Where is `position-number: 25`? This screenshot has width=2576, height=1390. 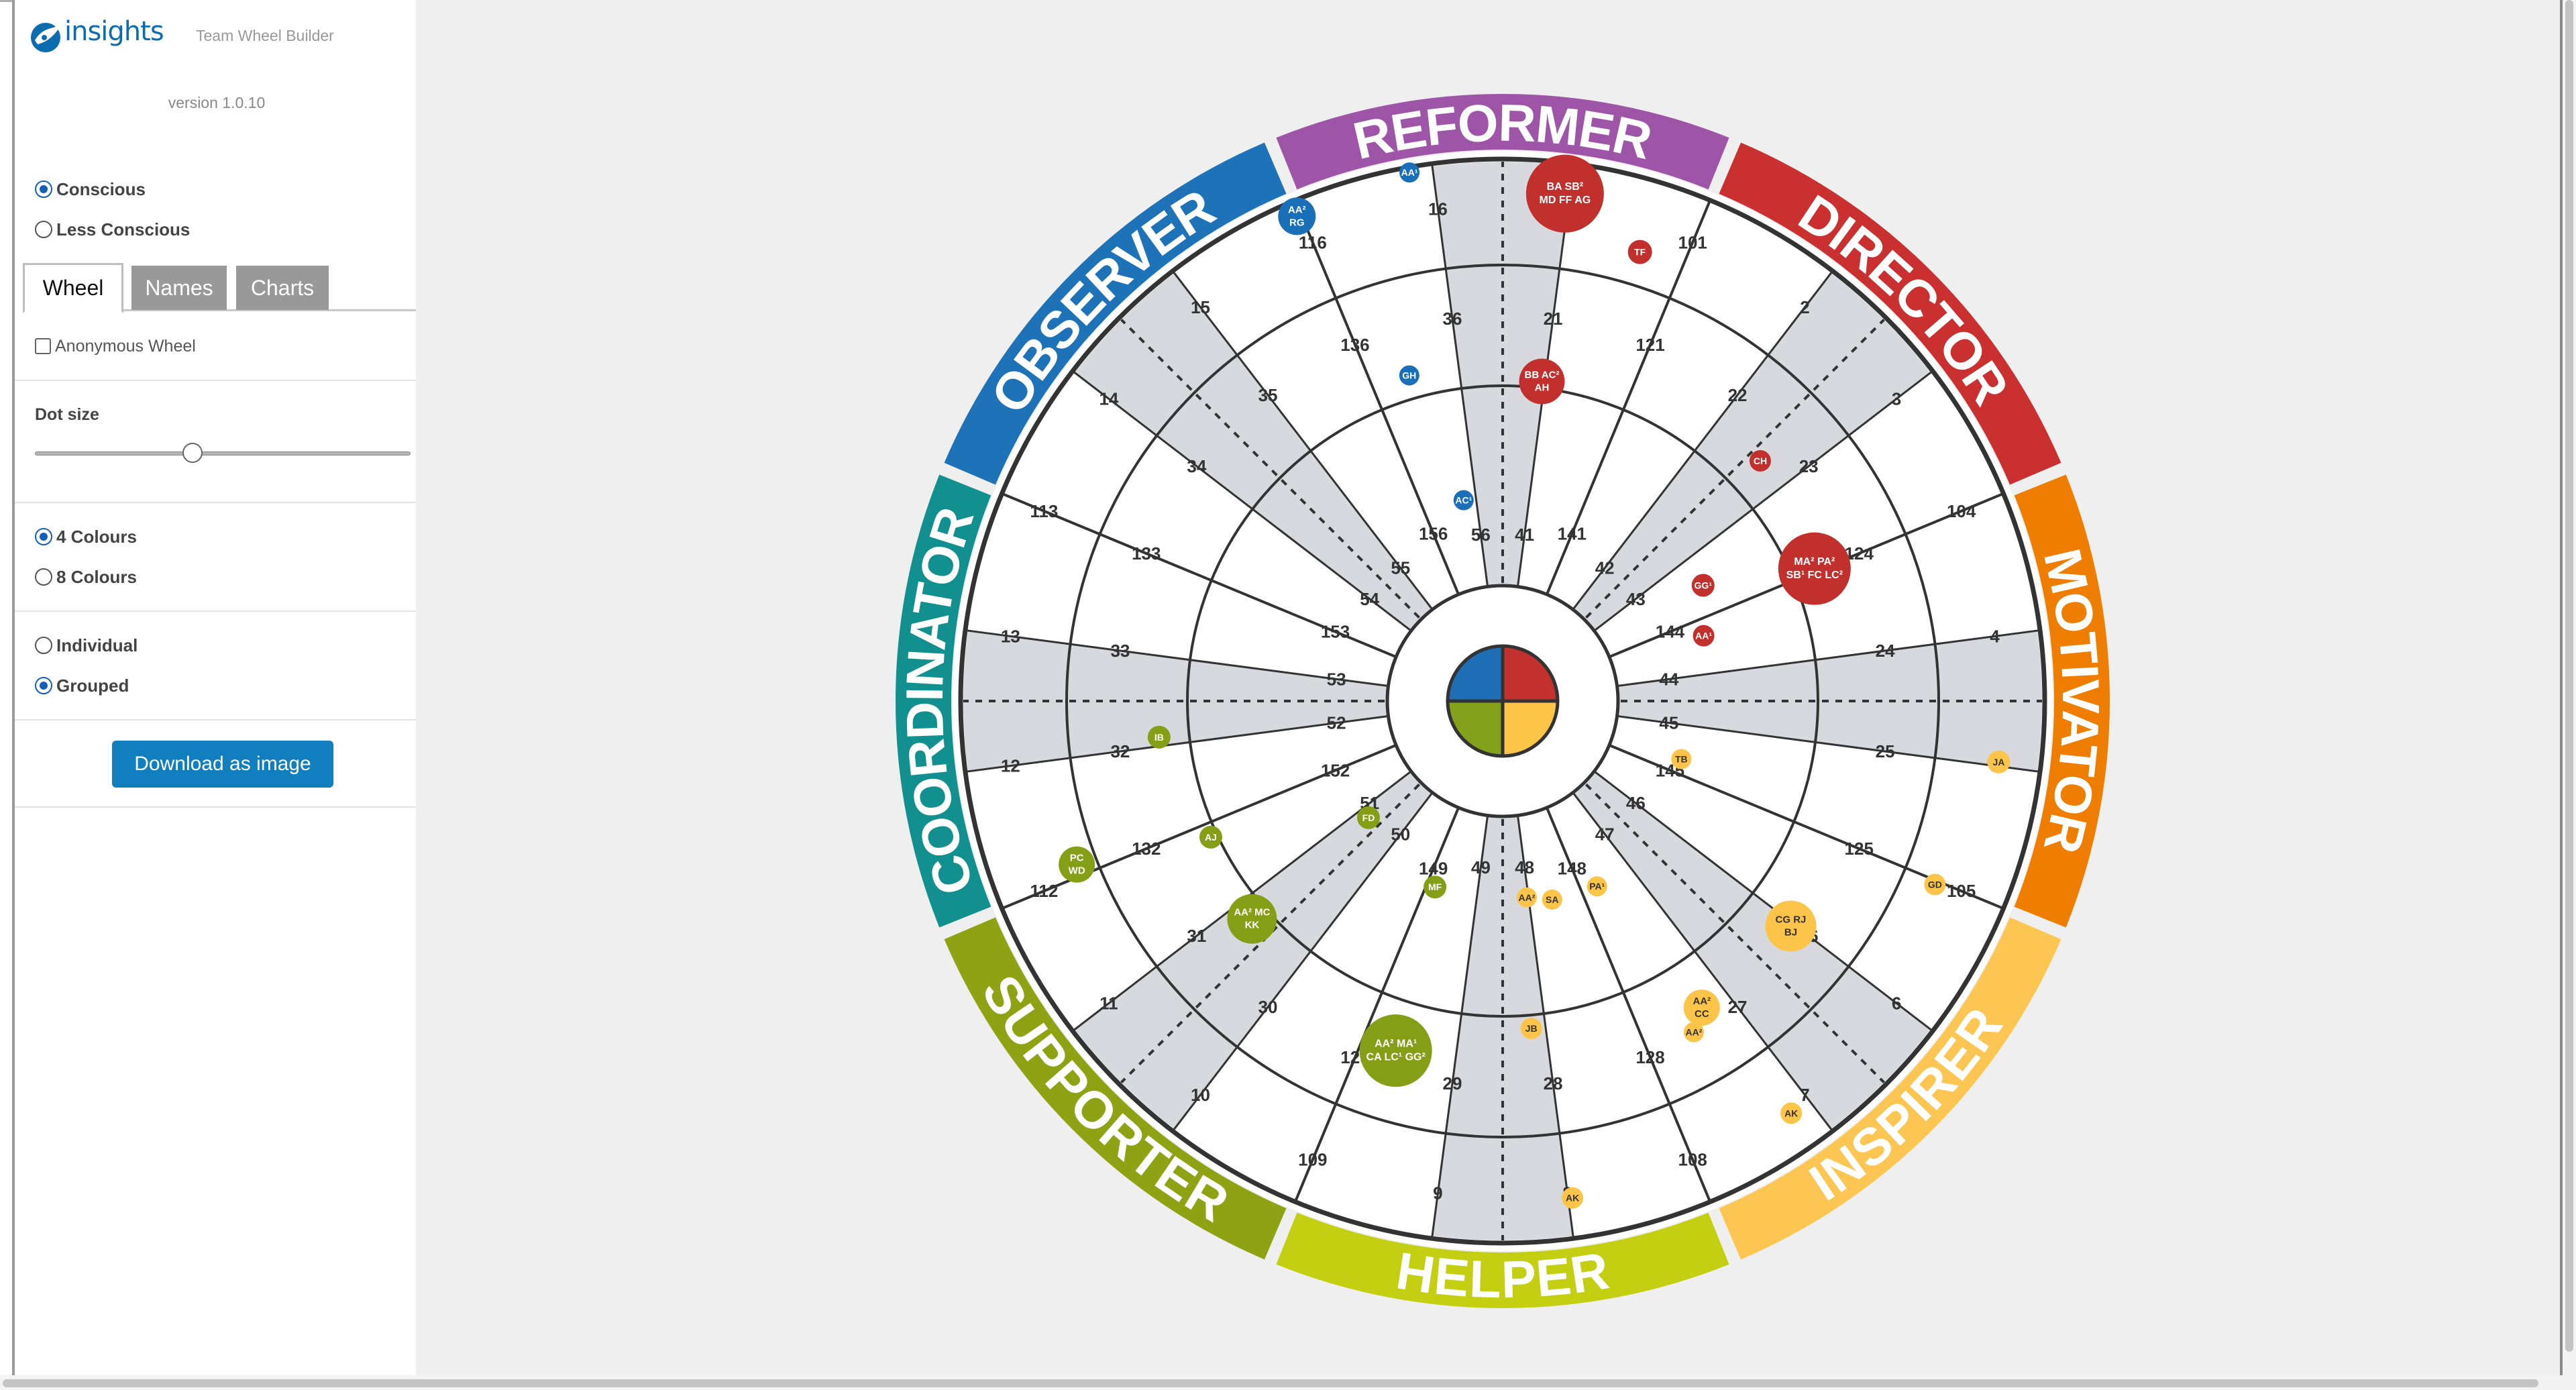
position-number: 25 is located at coordinates (1885, 751).